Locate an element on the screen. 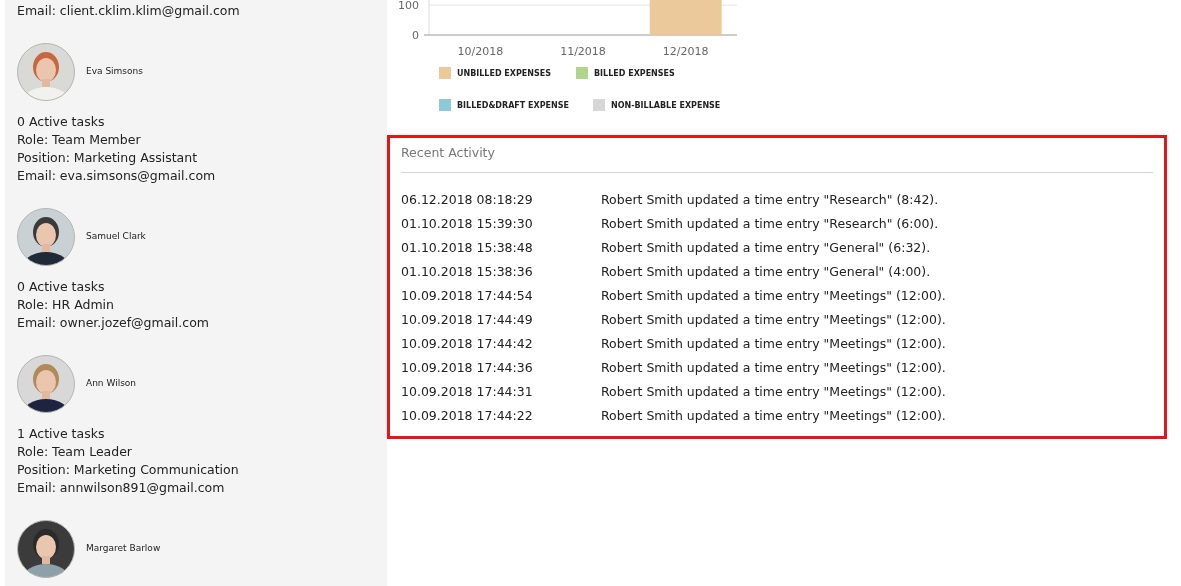 This screenshot has width=1181, height=586. detail-text: Email: annwilson891@gmail.com is located at coordinates (121, 488).